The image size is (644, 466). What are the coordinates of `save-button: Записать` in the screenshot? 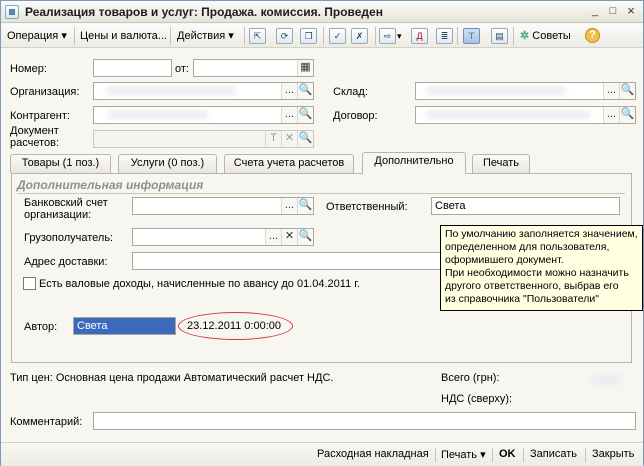 It's located at (553, 454).